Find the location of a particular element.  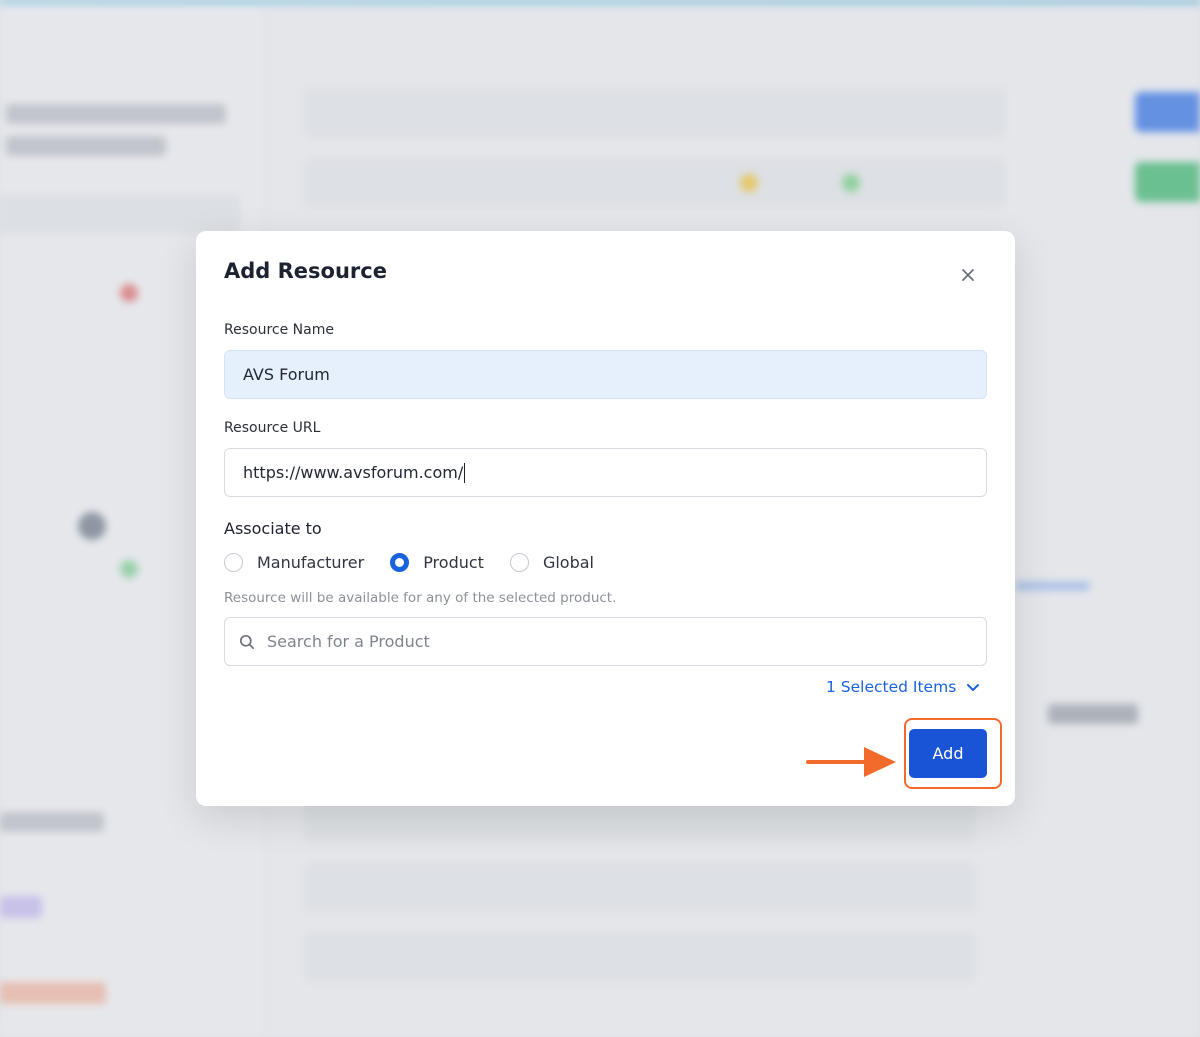

dialog-title: Add Resource is located at coordinates (305, 271).